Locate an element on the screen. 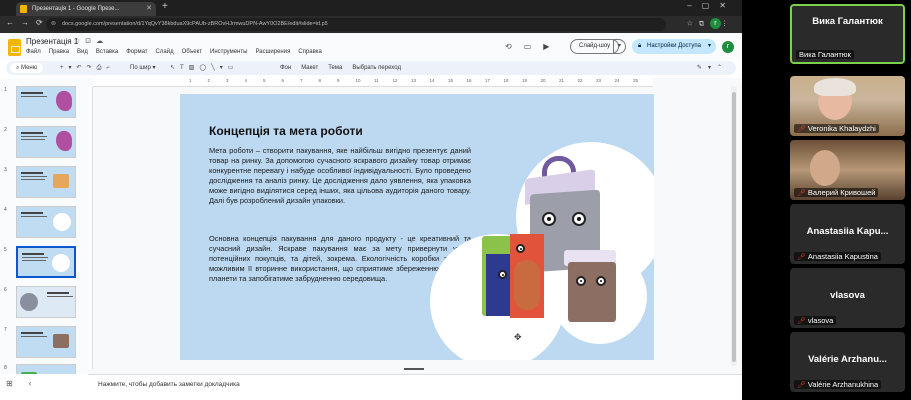  nav-buttons: ←→⟳ is located at coordinates (28, 22).